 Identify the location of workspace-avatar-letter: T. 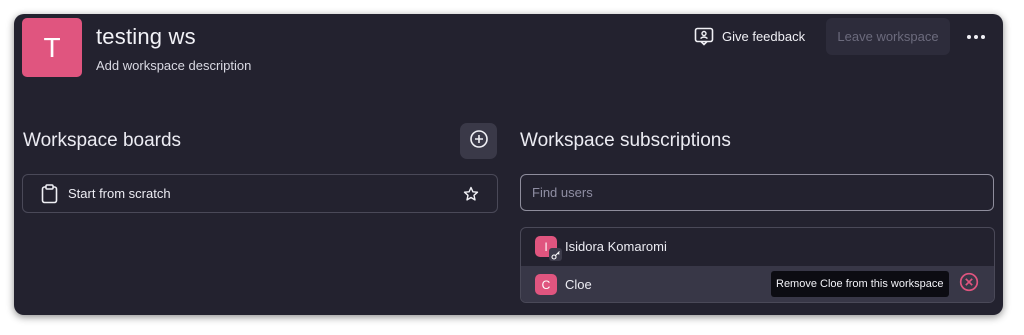
(52, 47).